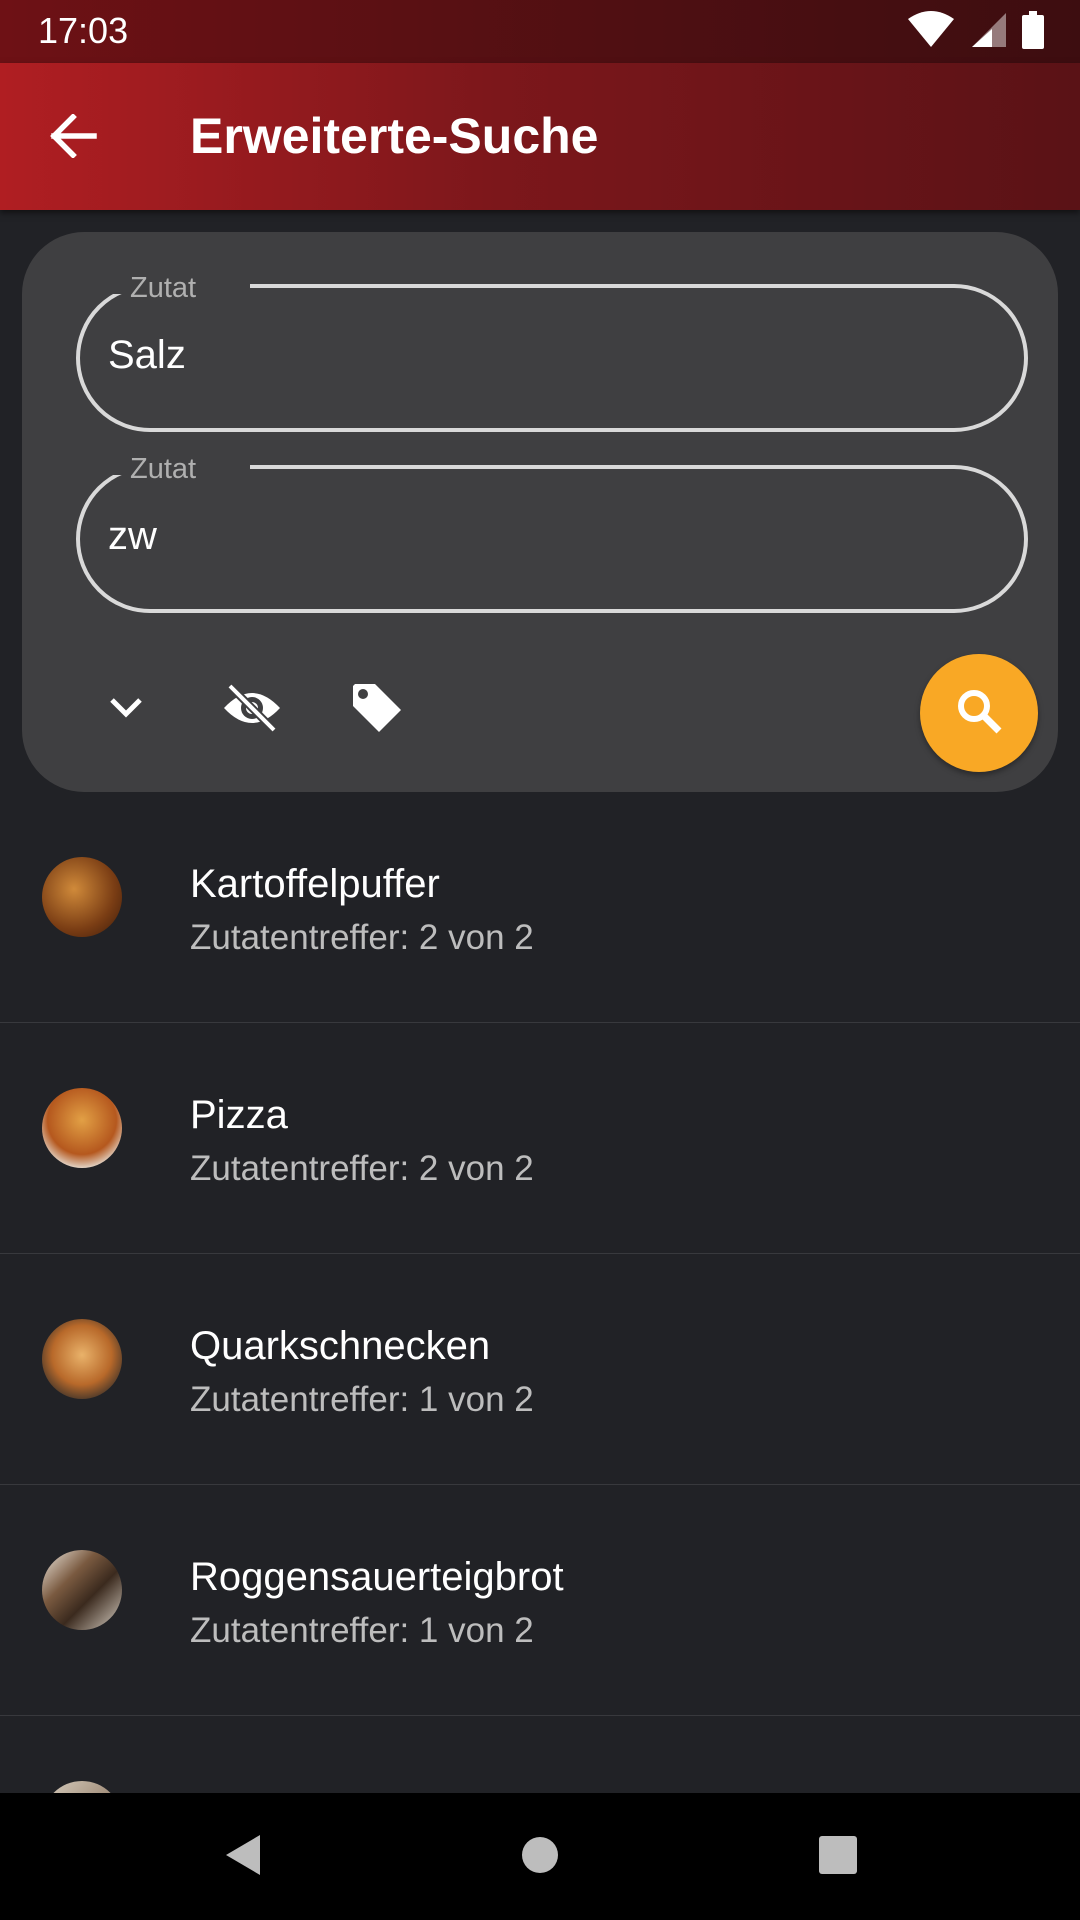 The height and width of the screenshot is (1920, 1080). Describe the element at coordinates (989, 32) in the screenshot. I see `signal-icon` at that location.